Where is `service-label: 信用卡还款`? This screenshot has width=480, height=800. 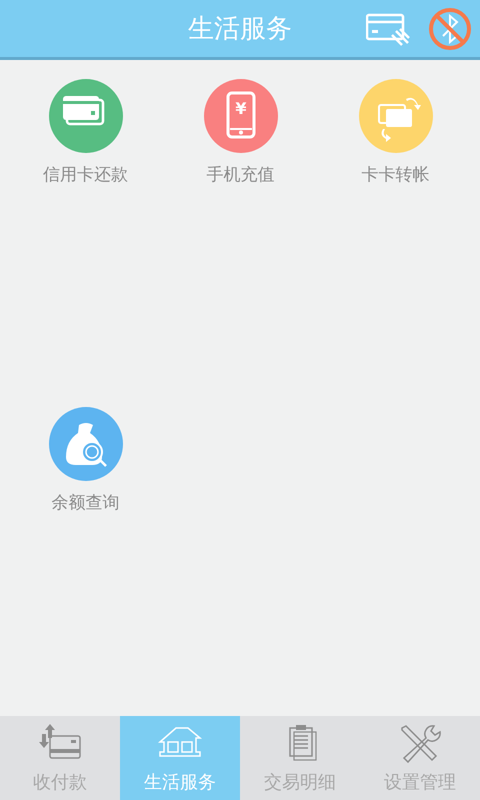
service-label: 信用卡还款 is located at coordinates (85, 174).